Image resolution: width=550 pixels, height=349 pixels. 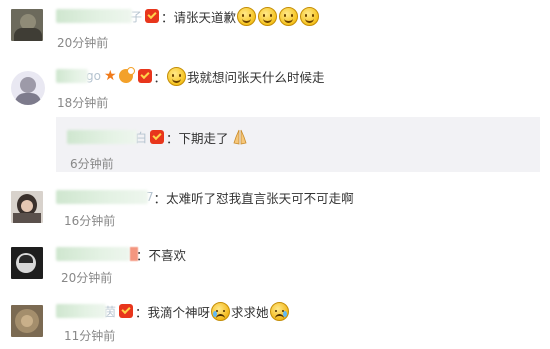 What do you see at coordinates (90, 221) in the screenshot?
I see `timestamp: 16分钟前` at bounding box center [90, 221].